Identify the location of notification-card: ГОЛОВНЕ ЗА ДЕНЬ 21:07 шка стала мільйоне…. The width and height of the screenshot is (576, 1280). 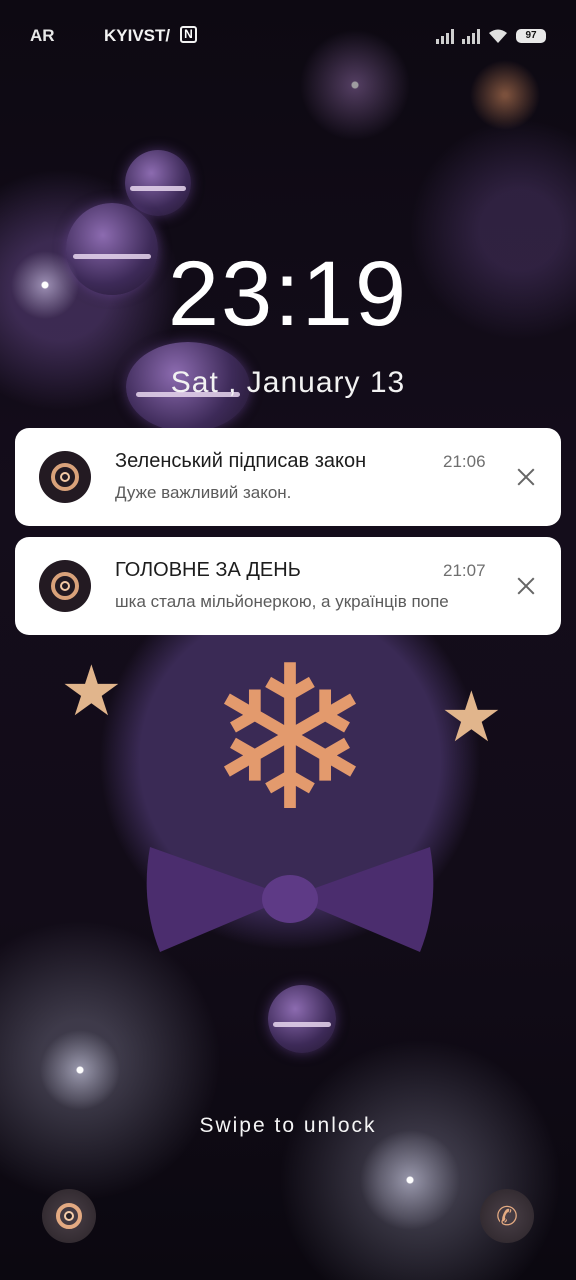
(288, 586).